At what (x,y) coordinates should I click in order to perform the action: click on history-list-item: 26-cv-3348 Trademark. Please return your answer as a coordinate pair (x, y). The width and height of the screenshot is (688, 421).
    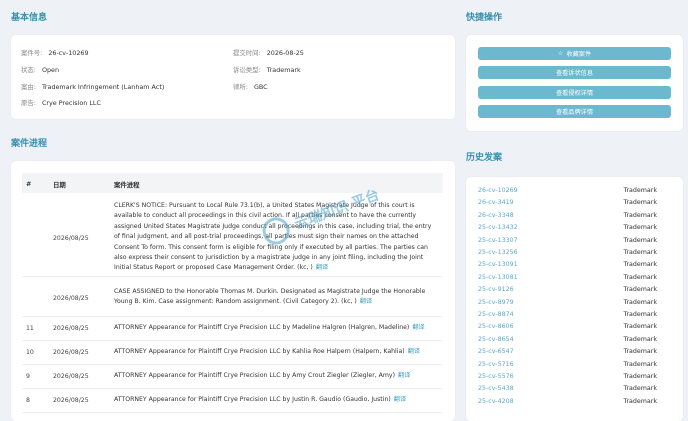
    Looking at the image, I should click on (574, 218).